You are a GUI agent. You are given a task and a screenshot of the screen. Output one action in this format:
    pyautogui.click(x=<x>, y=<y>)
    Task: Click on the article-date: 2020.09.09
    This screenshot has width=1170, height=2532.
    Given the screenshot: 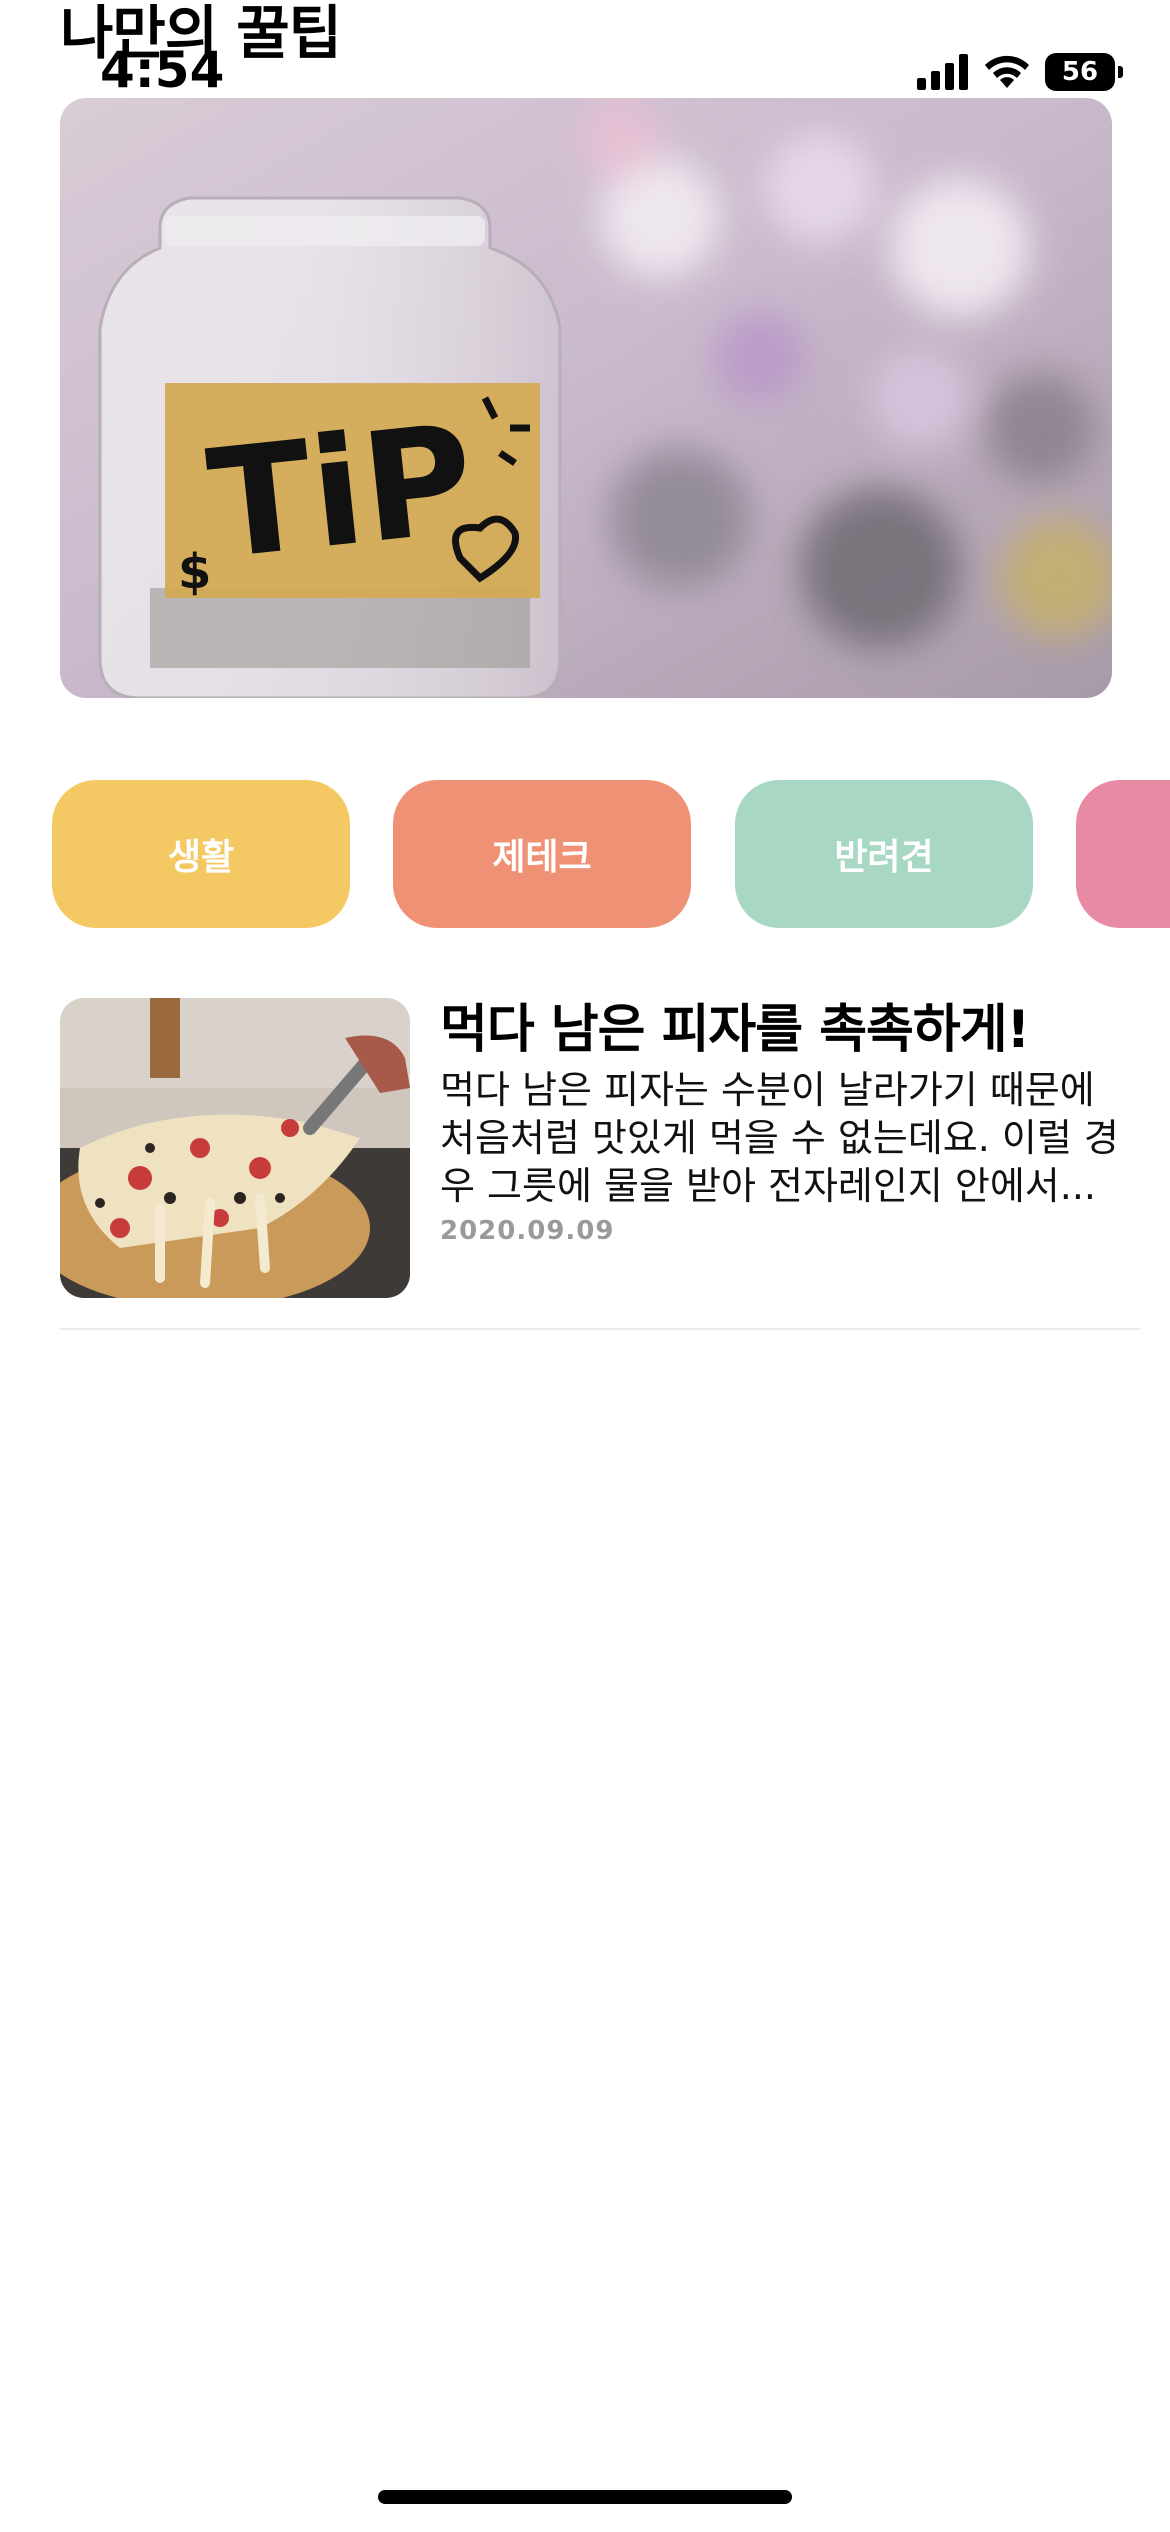 What is the action you would take?
    pyautogui.click(x=527, y=1231)
    